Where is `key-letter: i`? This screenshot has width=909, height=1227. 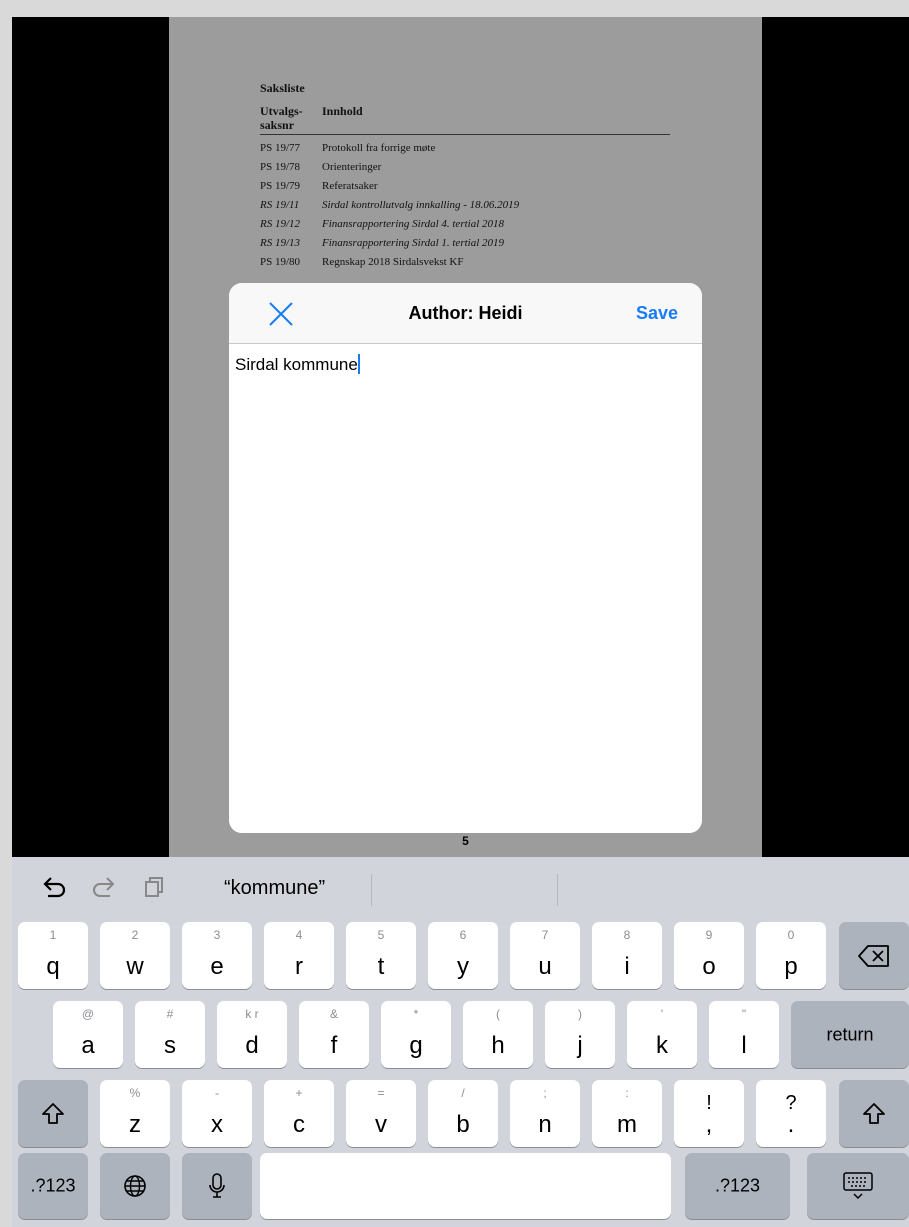 key-letter: i is located at coordinates (627, 966).